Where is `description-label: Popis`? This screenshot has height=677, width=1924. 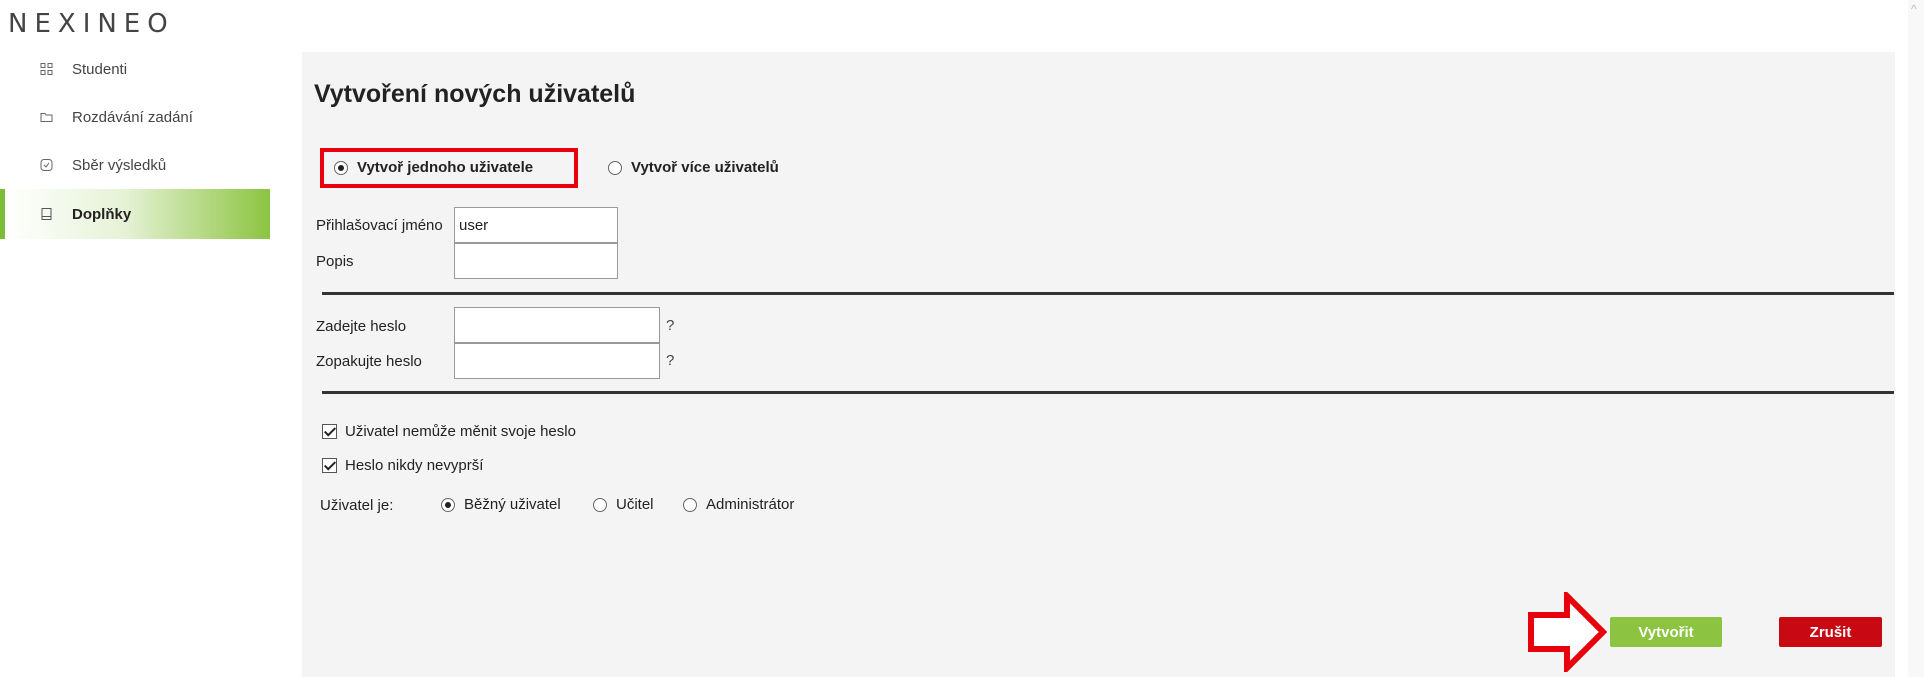
description-label: Popis is located at coordinates (335, 261).